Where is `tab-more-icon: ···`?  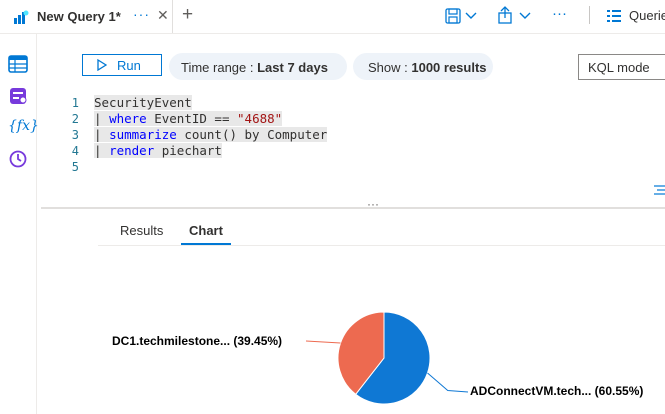 tab-more-icon: ··· is located at coordinates (141, 14).